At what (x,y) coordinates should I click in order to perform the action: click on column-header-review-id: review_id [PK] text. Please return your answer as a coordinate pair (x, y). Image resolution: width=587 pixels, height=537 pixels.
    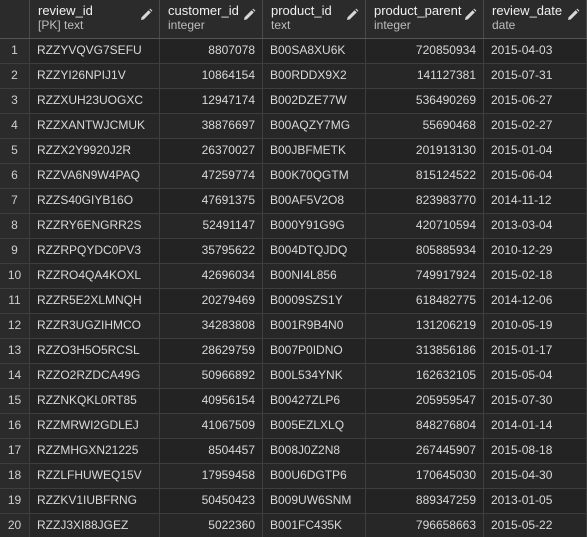
    Looking at the image, I should click on (95, 19).